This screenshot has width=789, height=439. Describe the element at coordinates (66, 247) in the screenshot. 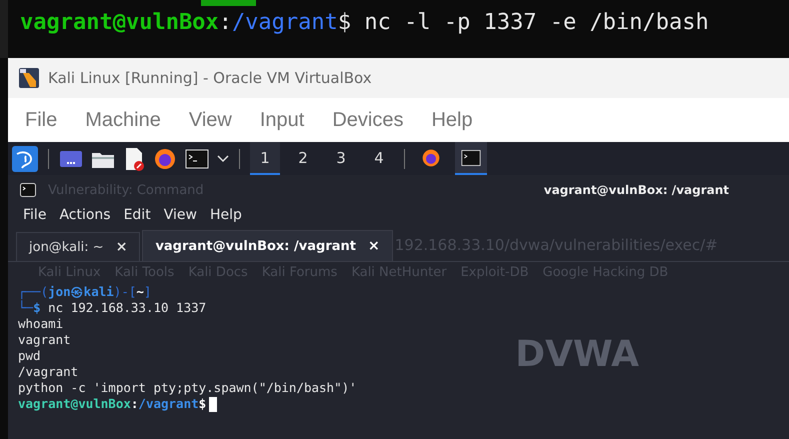

I see `tab-label: jon@kali: ~` at that location.